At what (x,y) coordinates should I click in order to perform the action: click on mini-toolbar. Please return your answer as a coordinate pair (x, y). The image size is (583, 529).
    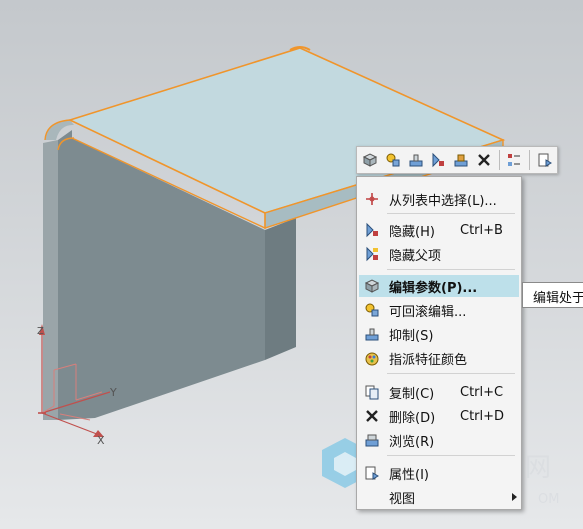
    Looking at the image, I should click on (457, 160).